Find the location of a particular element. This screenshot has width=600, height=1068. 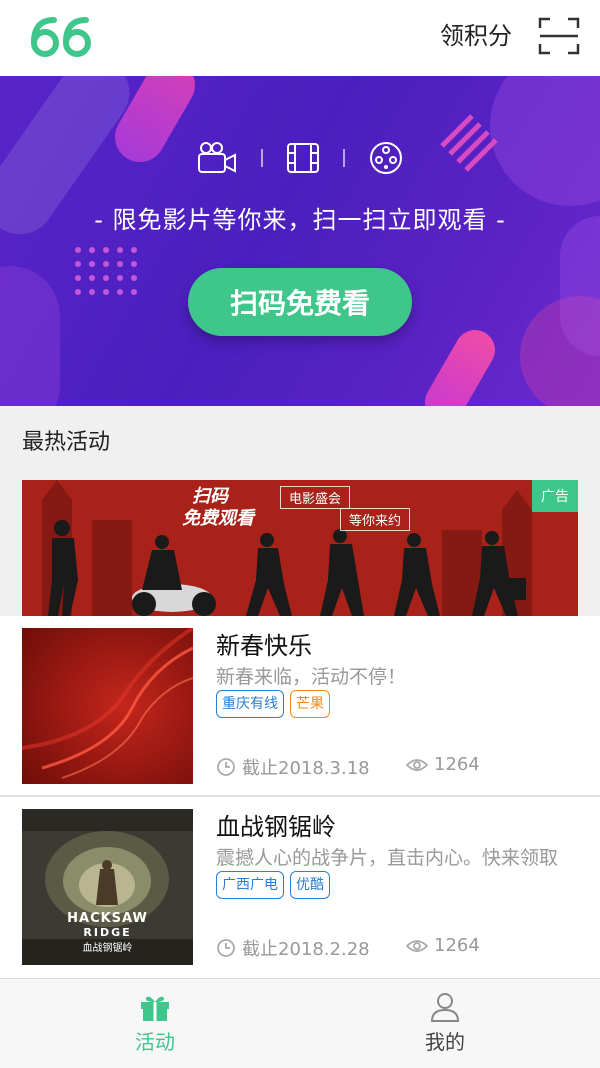

poster-title-line1: HACKSAW is located at coordinates (107, 918).